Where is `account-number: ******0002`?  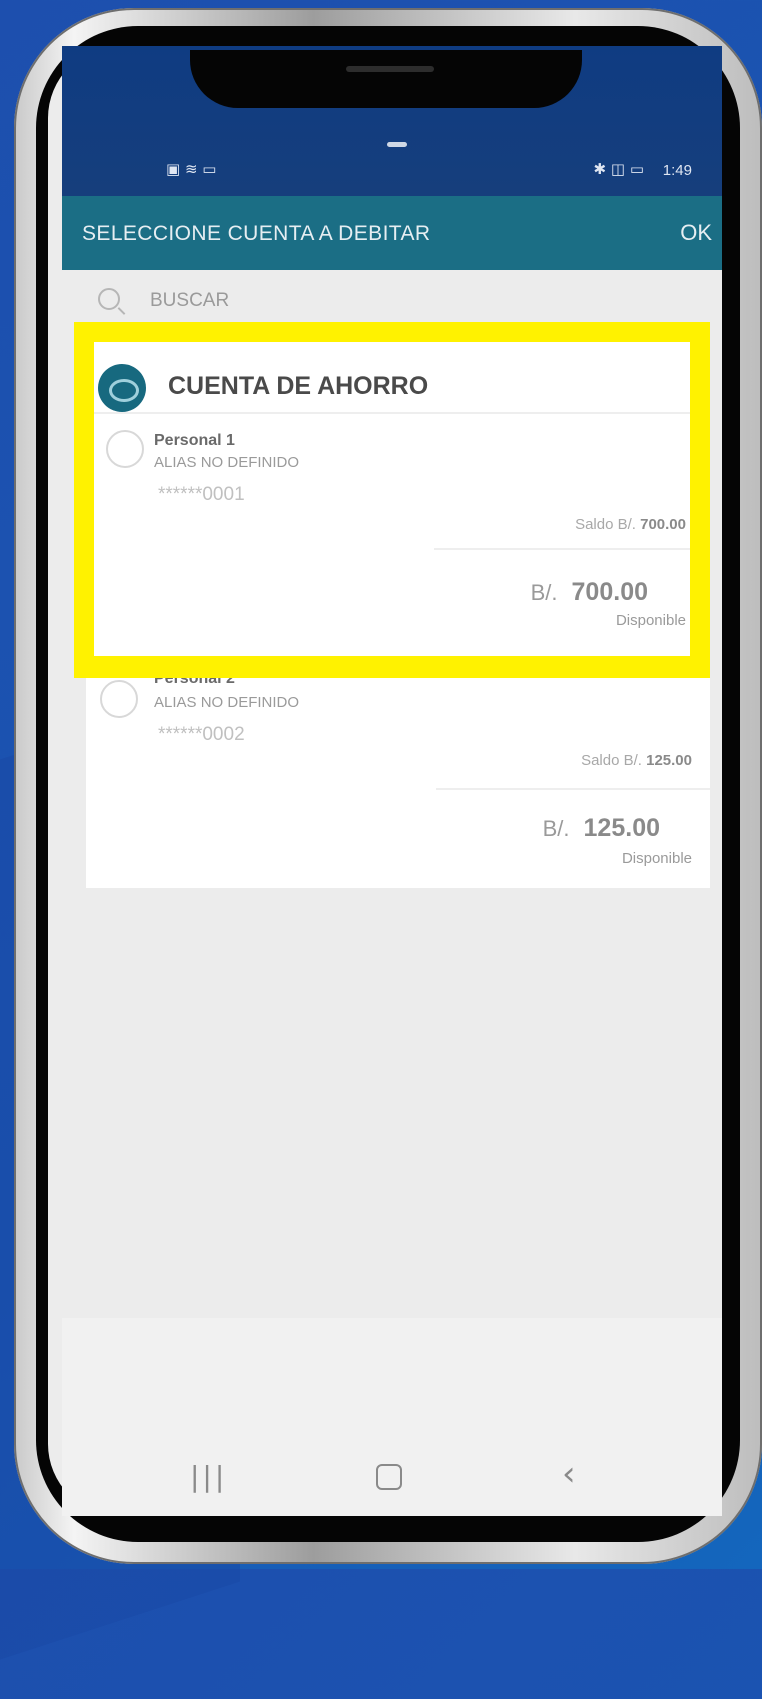
account-number: ******0002 is located at coordinates (201, 734).